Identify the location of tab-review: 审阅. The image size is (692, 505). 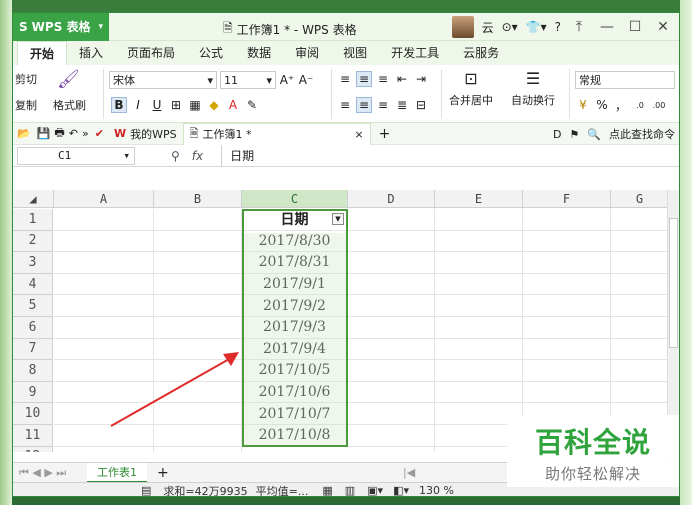
(307, 53).